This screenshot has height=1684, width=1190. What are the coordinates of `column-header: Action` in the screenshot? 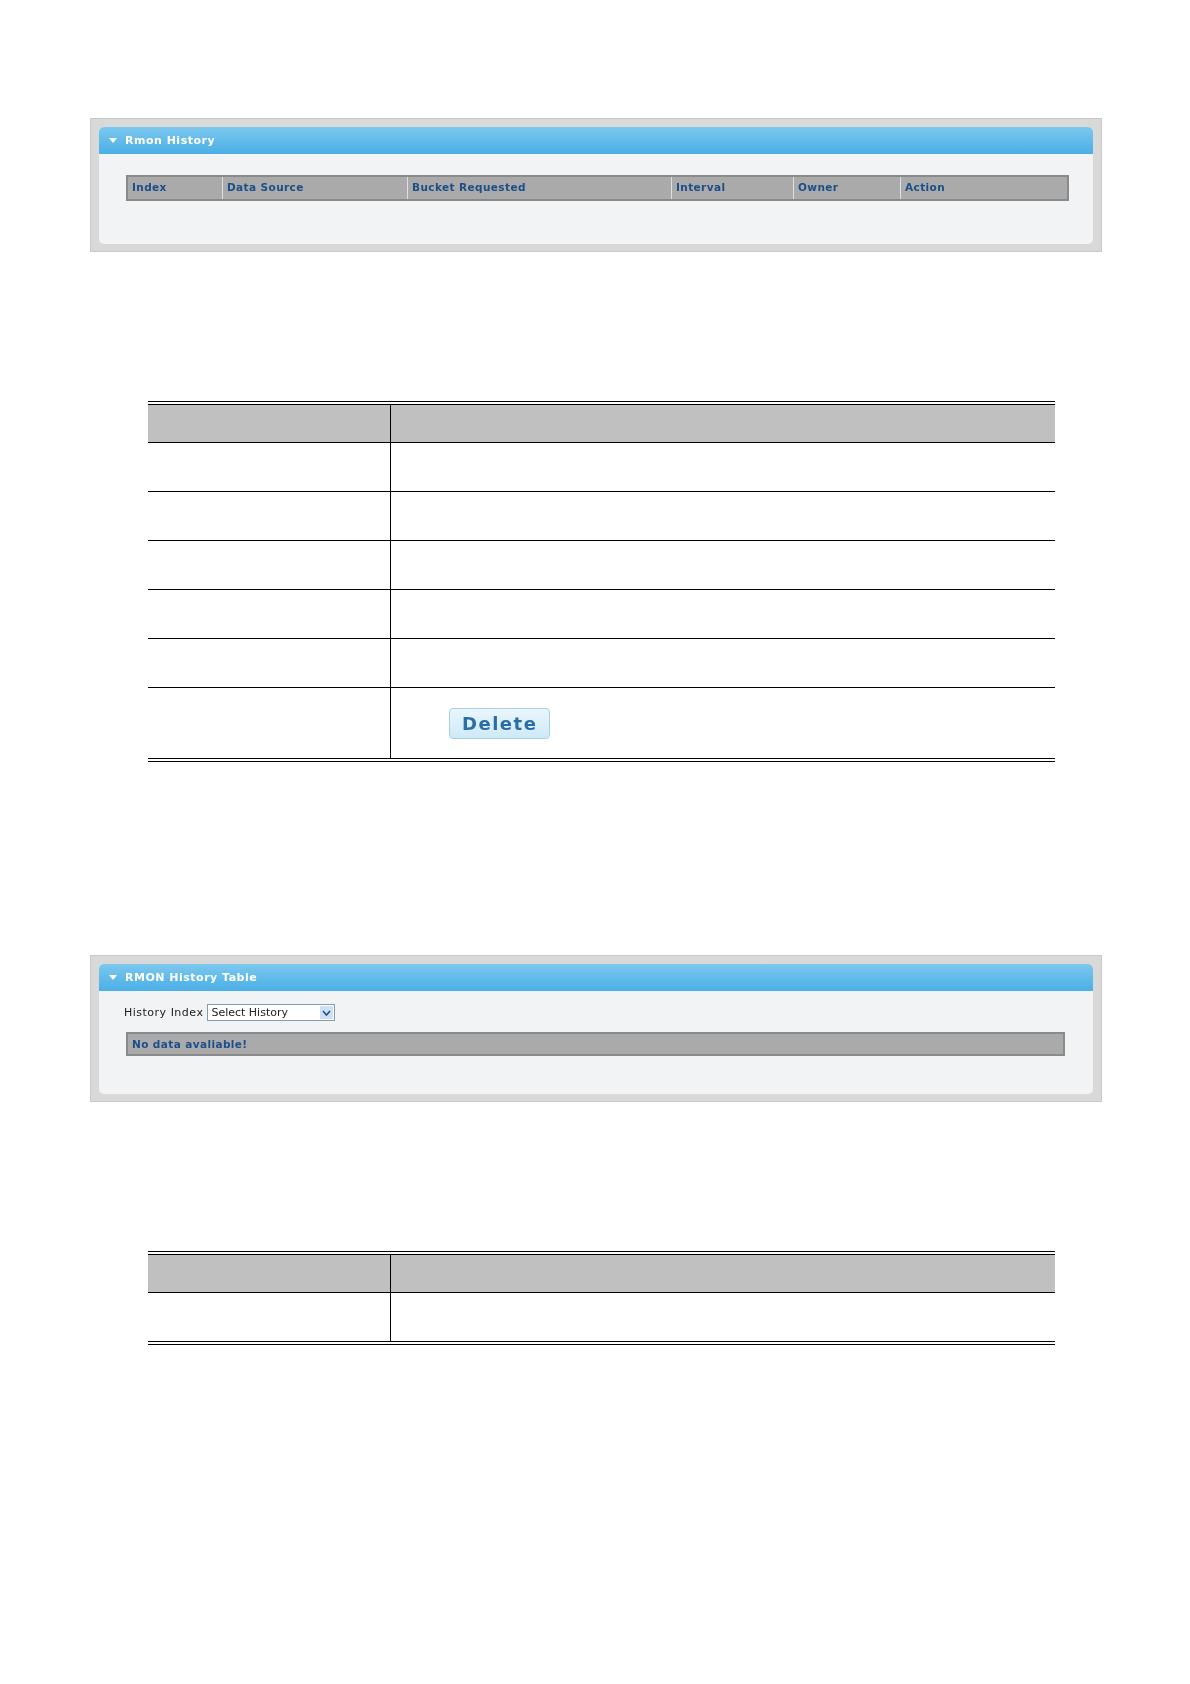 It's located at (925, 187).